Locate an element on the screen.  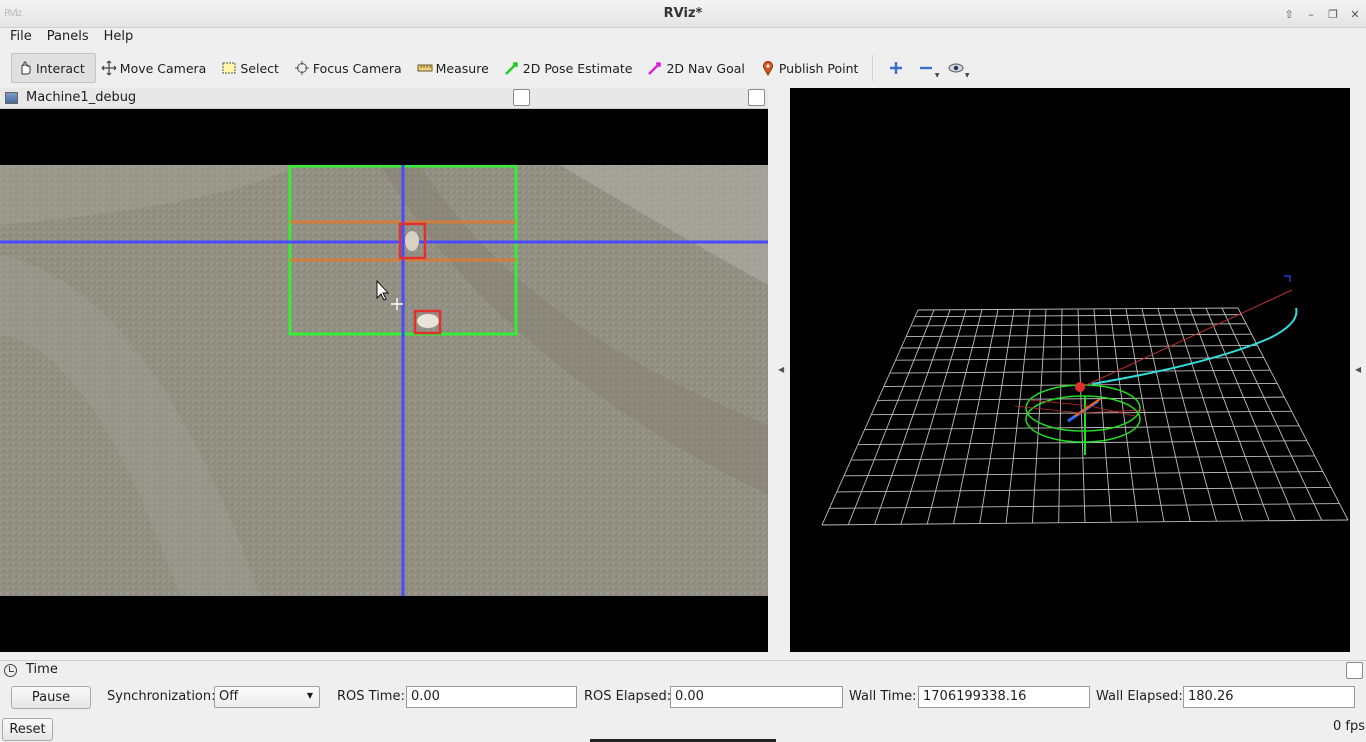
maximize-icon: ❐ is located at coordinates (1333, 14).